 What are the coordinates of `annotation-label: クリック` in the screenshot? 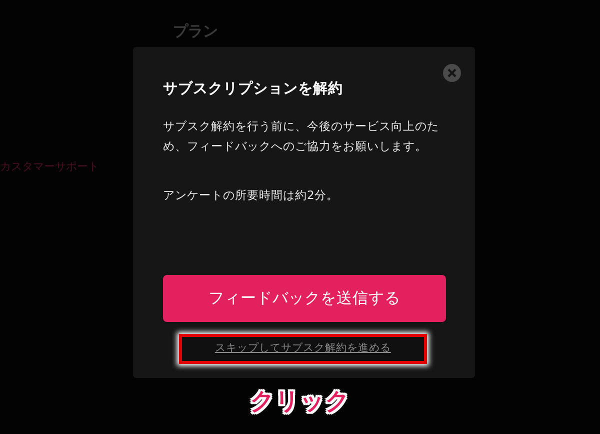 It's located at (300, 401).